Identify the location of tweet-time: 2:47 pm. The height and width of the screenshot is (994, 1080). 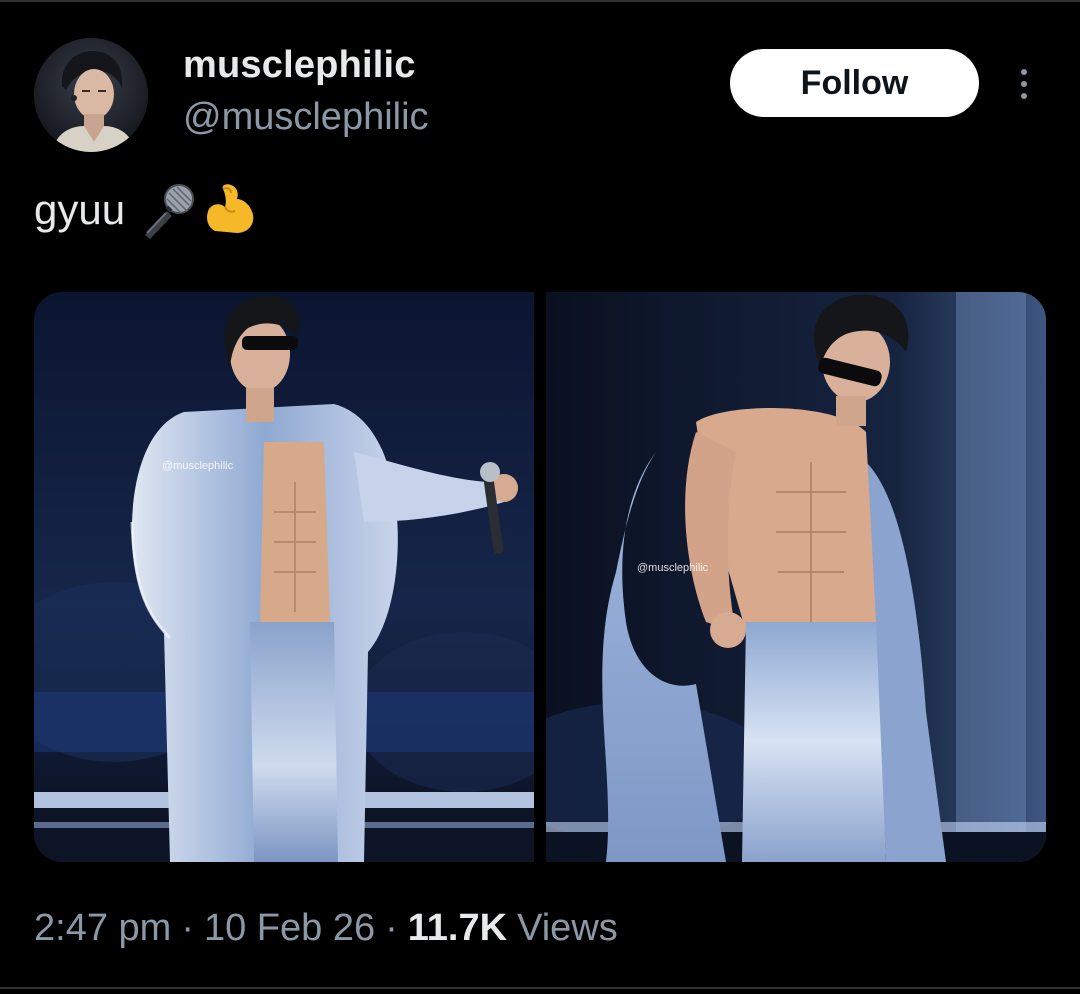
(102, 928).